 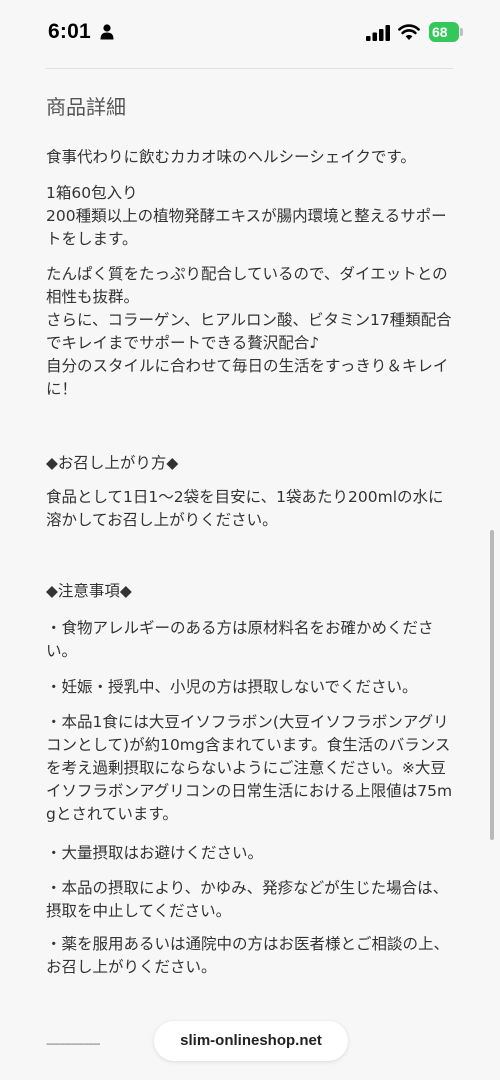 What do you see at coordinates (250, 31) in the screenshot?
I see `status-bar: 6:01 68` at bounding box center [250, 31].